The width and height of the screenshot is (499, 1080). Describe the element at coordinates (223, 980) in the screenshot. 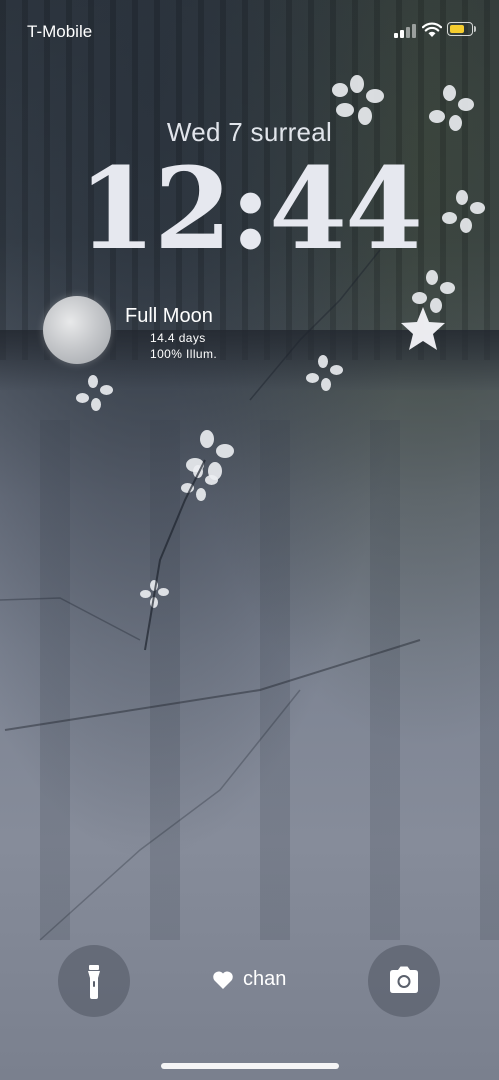

I see `heart-icon` at that location.